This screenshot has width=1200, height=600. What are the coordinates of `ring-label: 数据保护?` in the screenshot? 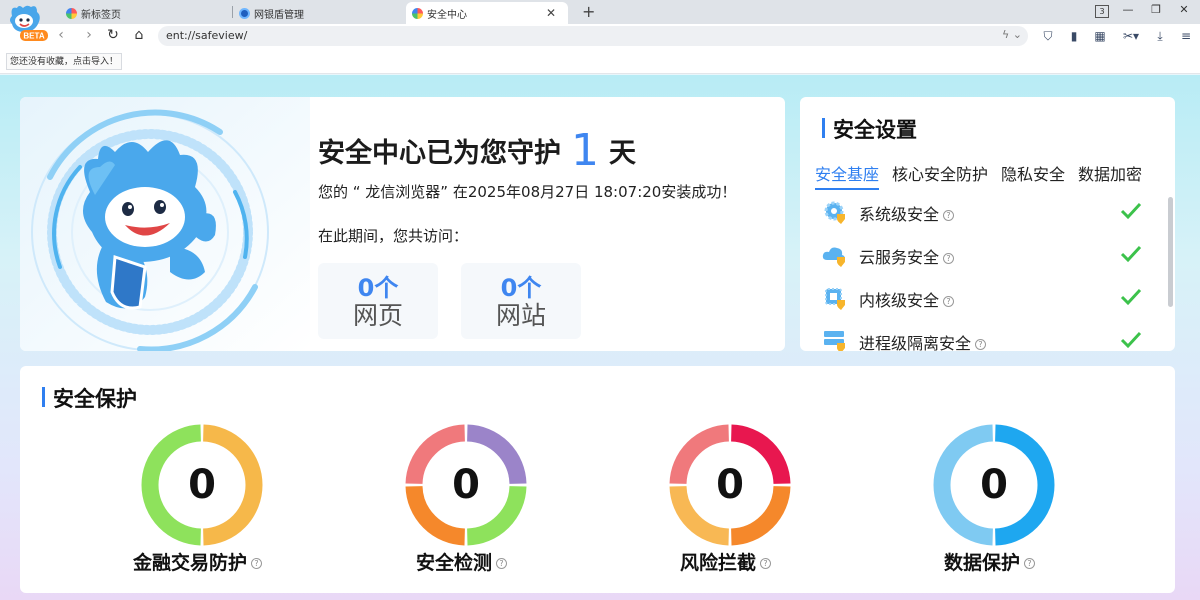 It's located at (990, 561).